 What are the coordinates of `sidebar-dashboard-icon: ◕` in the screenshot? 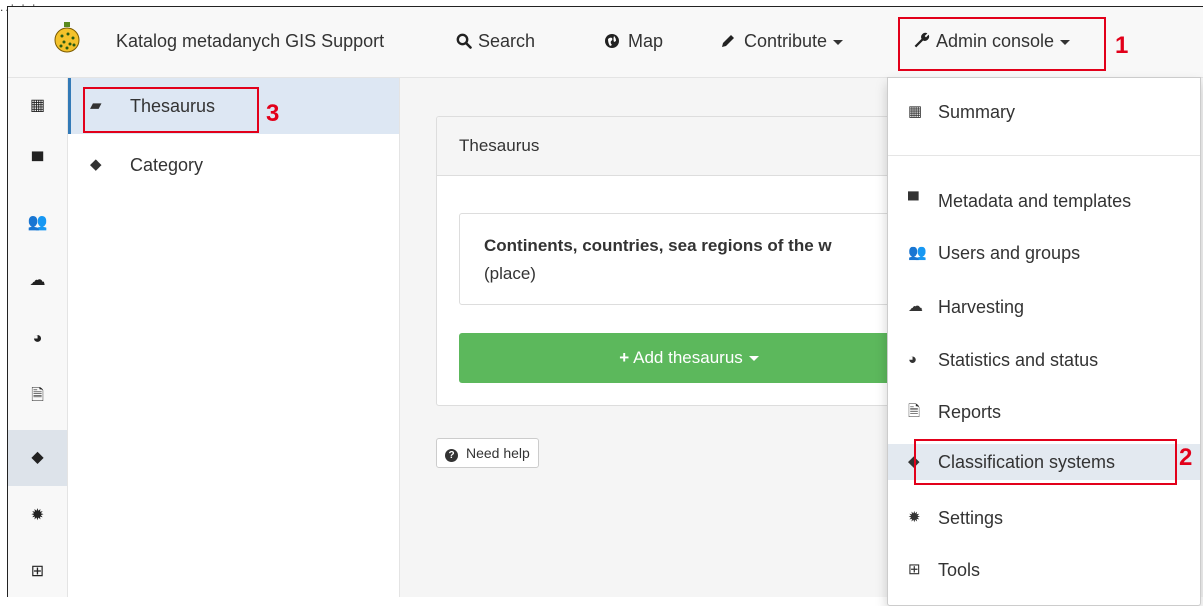 It's located at (37, 339).